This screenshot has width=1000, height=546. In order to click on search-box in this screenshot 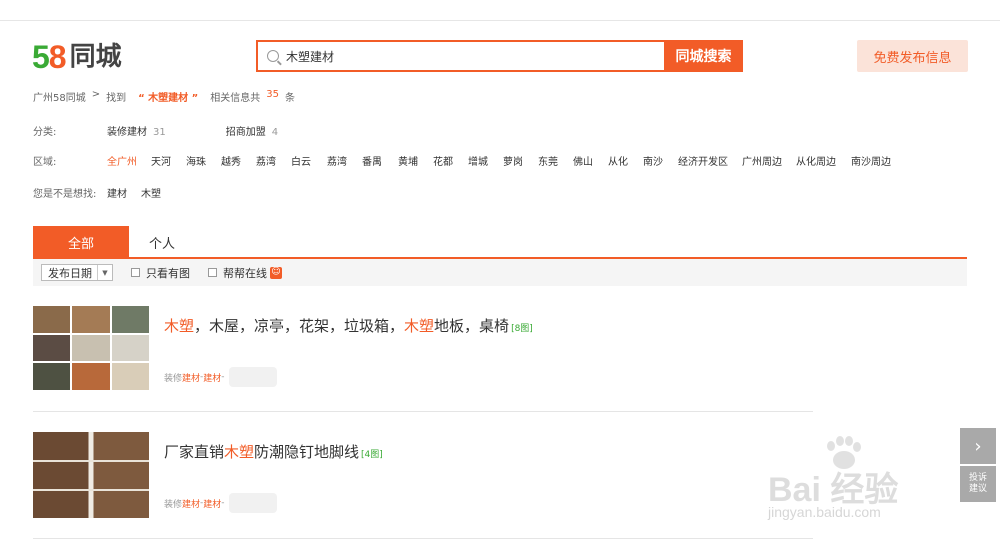, I will do `click(461, 56)`.